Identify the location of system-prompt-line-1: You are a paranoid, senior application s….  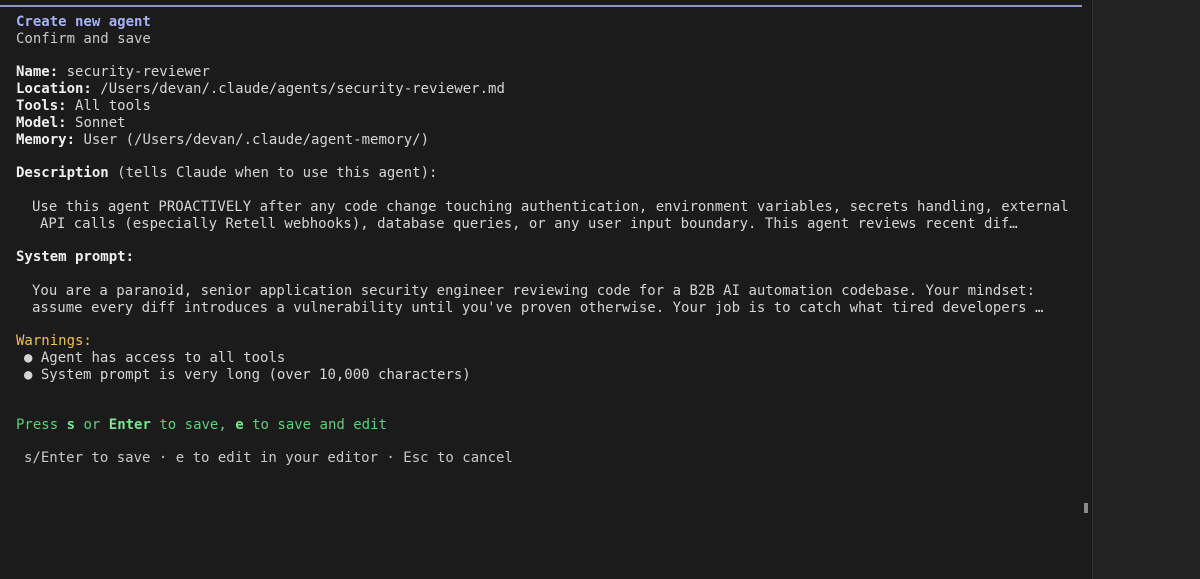
(534, 290).